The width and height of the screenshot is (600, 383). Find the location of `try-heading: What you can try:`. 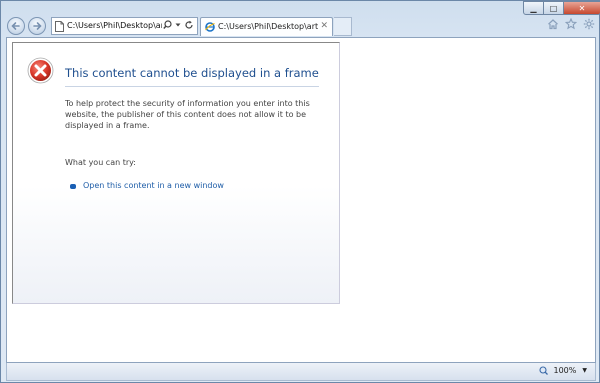

try-heading: What you can try: is located at coordinates (100, 162).